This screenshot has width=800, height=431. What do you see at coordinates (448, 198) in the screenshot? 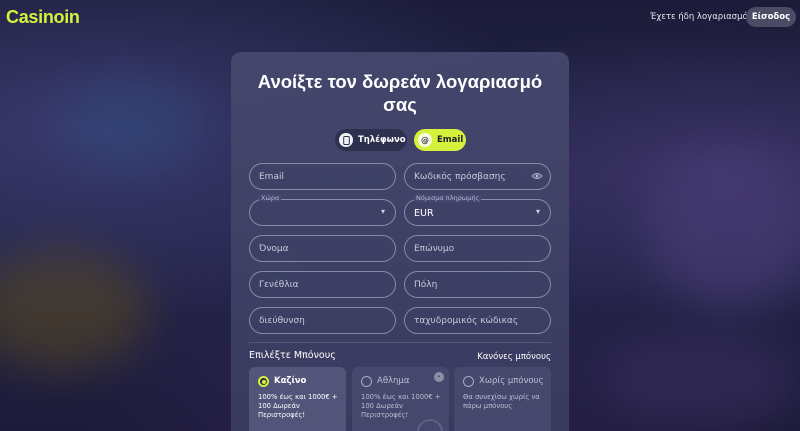
I see `currency-label: Νόμισμα πληρωμής` at bounding box center [448, 198].